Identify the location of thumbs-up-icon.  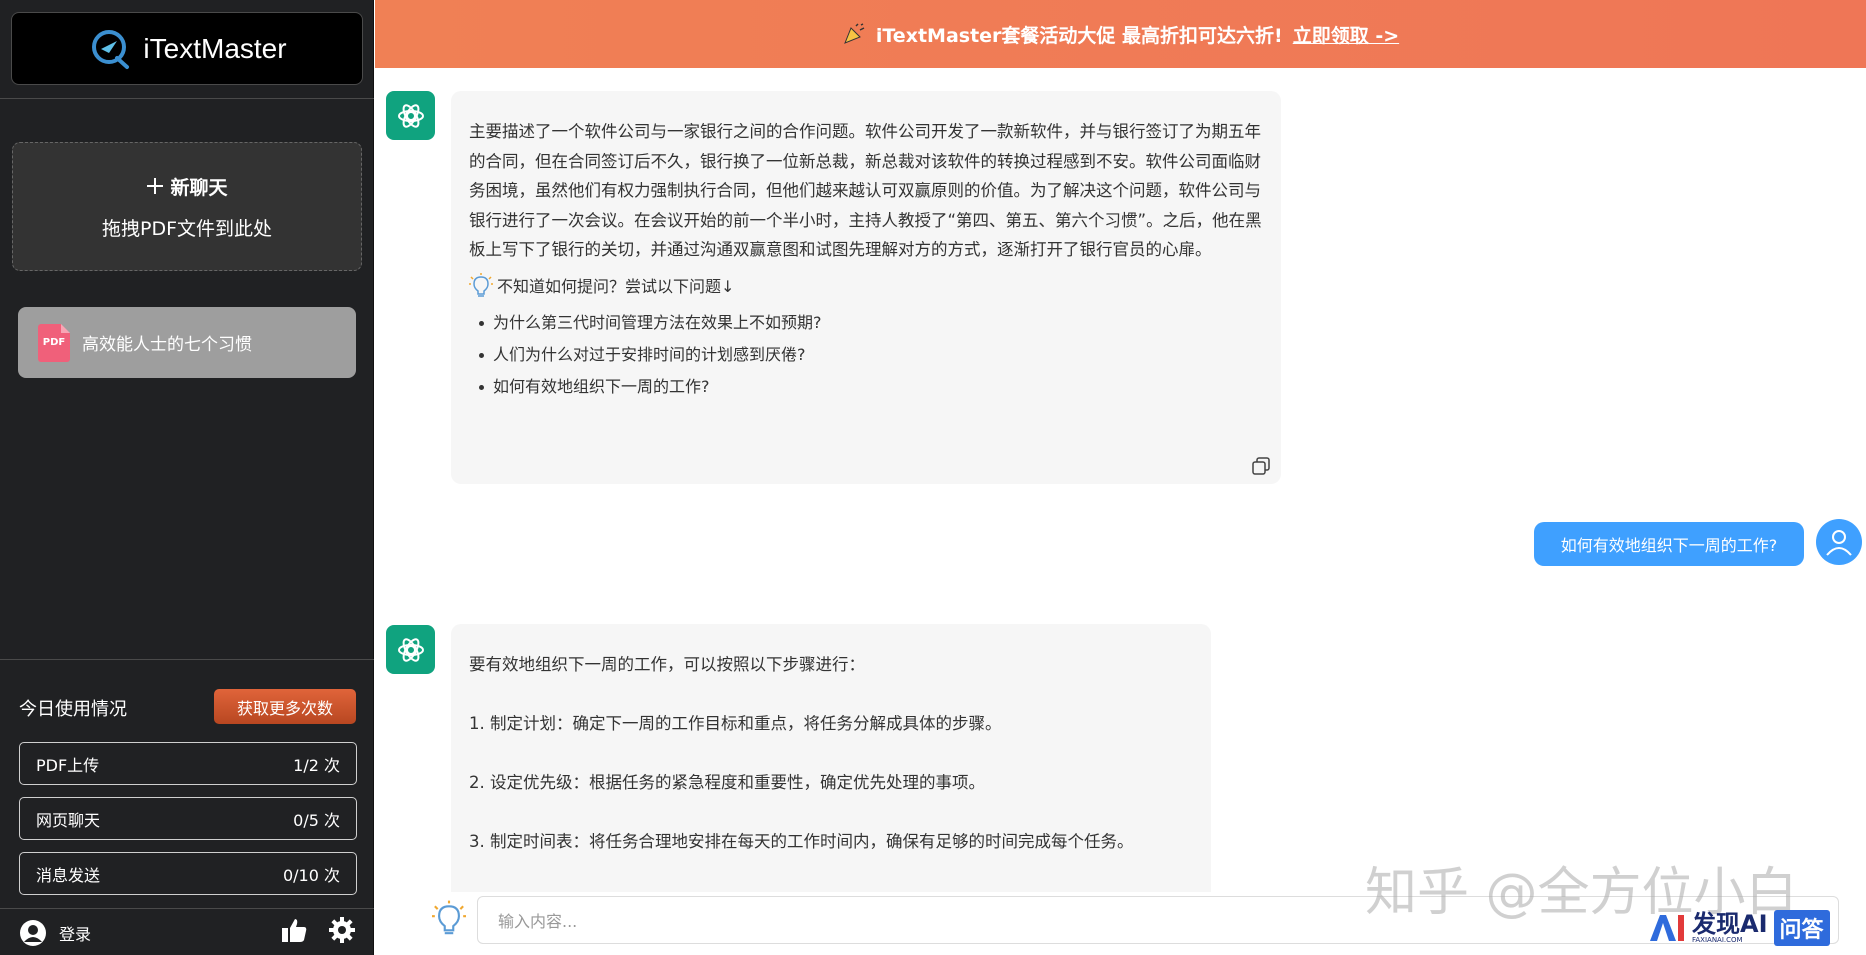
(294, 930).